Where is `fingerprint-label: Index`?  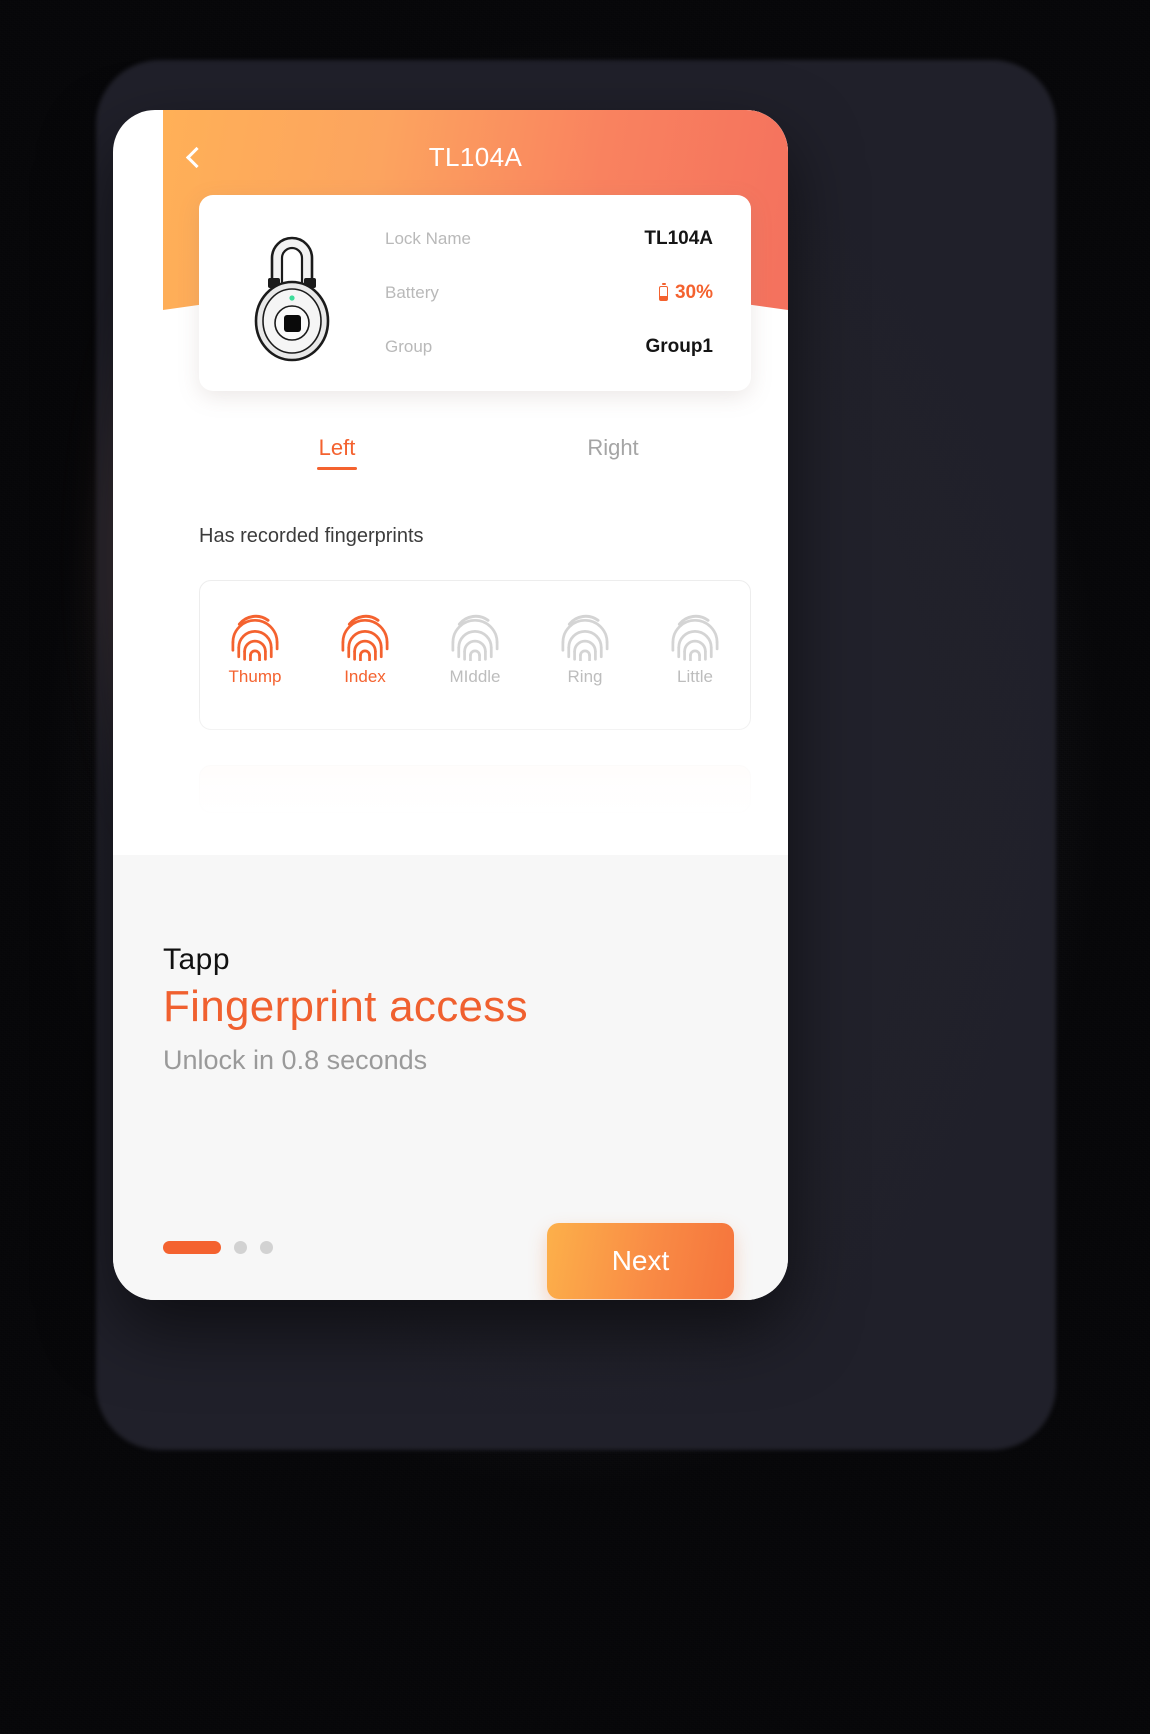 fingerprint-label: Index is located at coordinates (365, 676).